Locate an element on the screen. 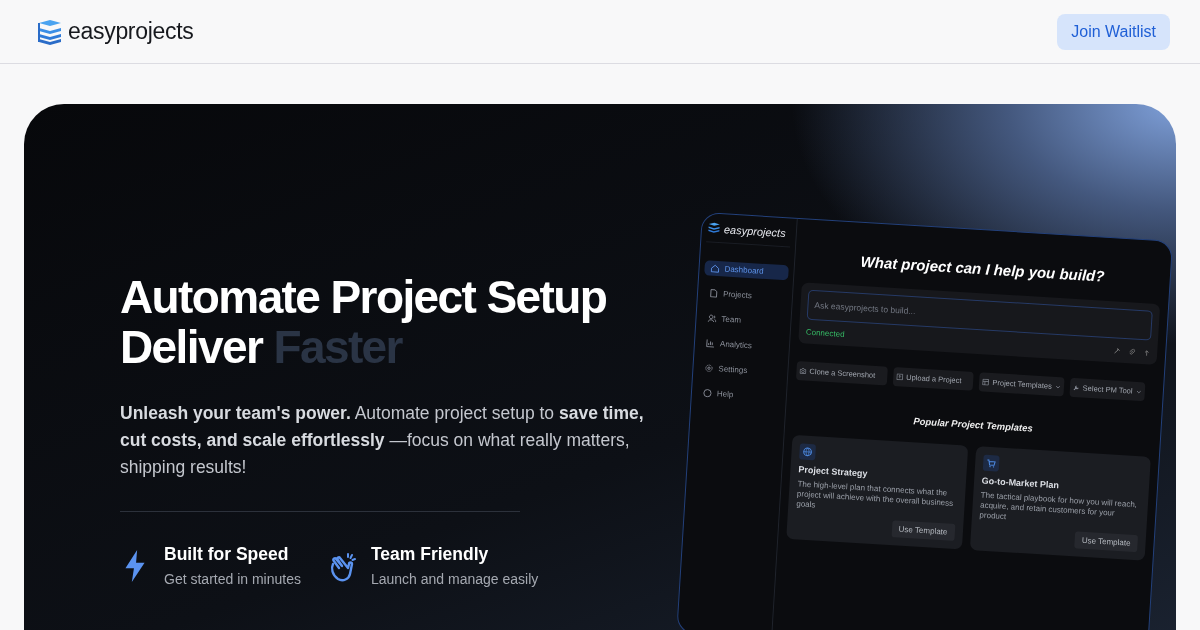 The image size is (1200, 630). feature-subtitle: Launch and manage easily is located at coordinates (454, 579).